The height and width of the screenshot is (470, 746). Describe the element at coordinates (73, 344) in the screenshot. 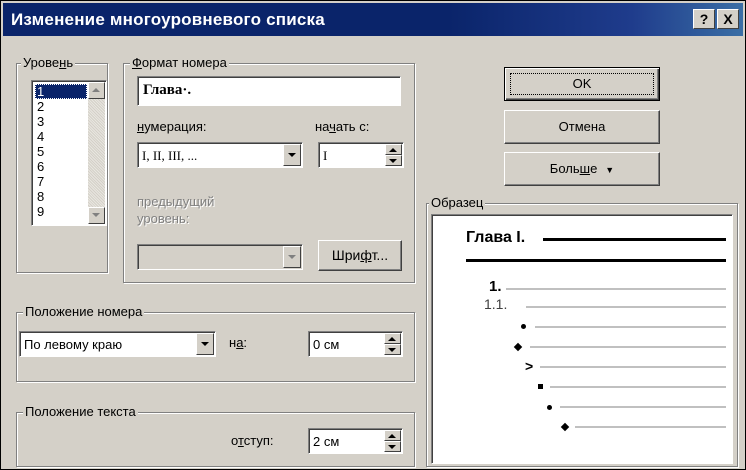

I see `alignment-value: По левому краю` at that location.